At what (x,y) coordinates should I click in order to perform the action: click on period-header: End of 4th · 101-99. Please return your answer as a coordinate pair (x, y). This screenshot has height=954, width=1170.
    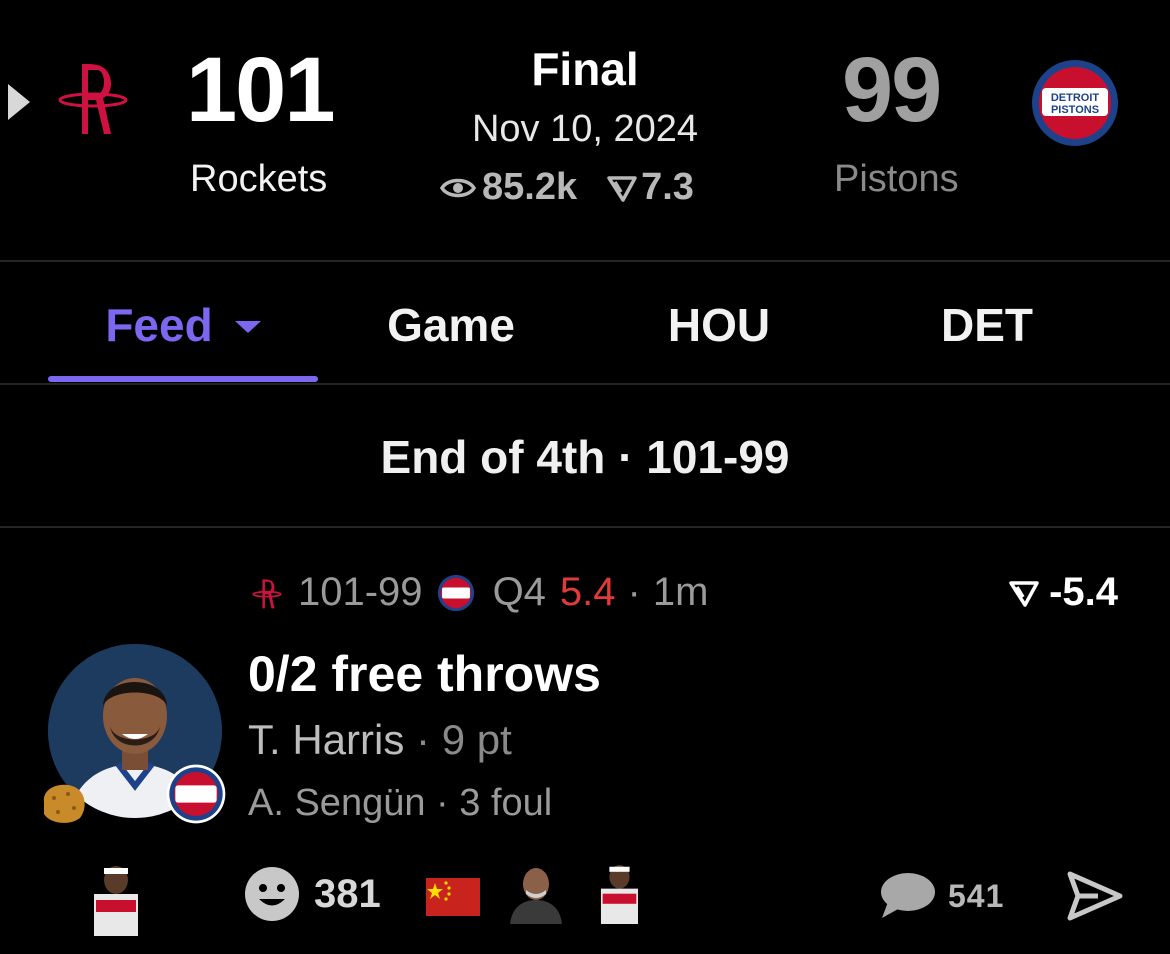
    Looking at the image, I should click on (585, 457).